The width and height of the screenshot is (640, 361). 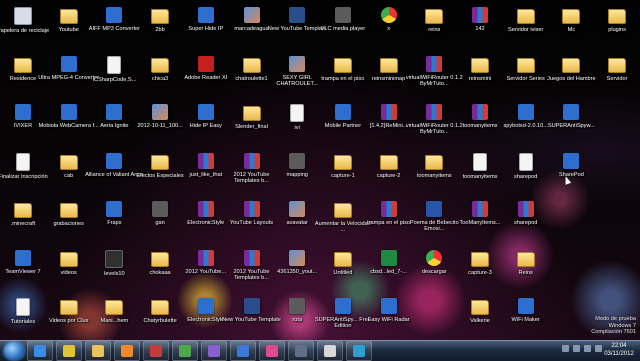 I want to click on start-button, so click(x=14, y=351).